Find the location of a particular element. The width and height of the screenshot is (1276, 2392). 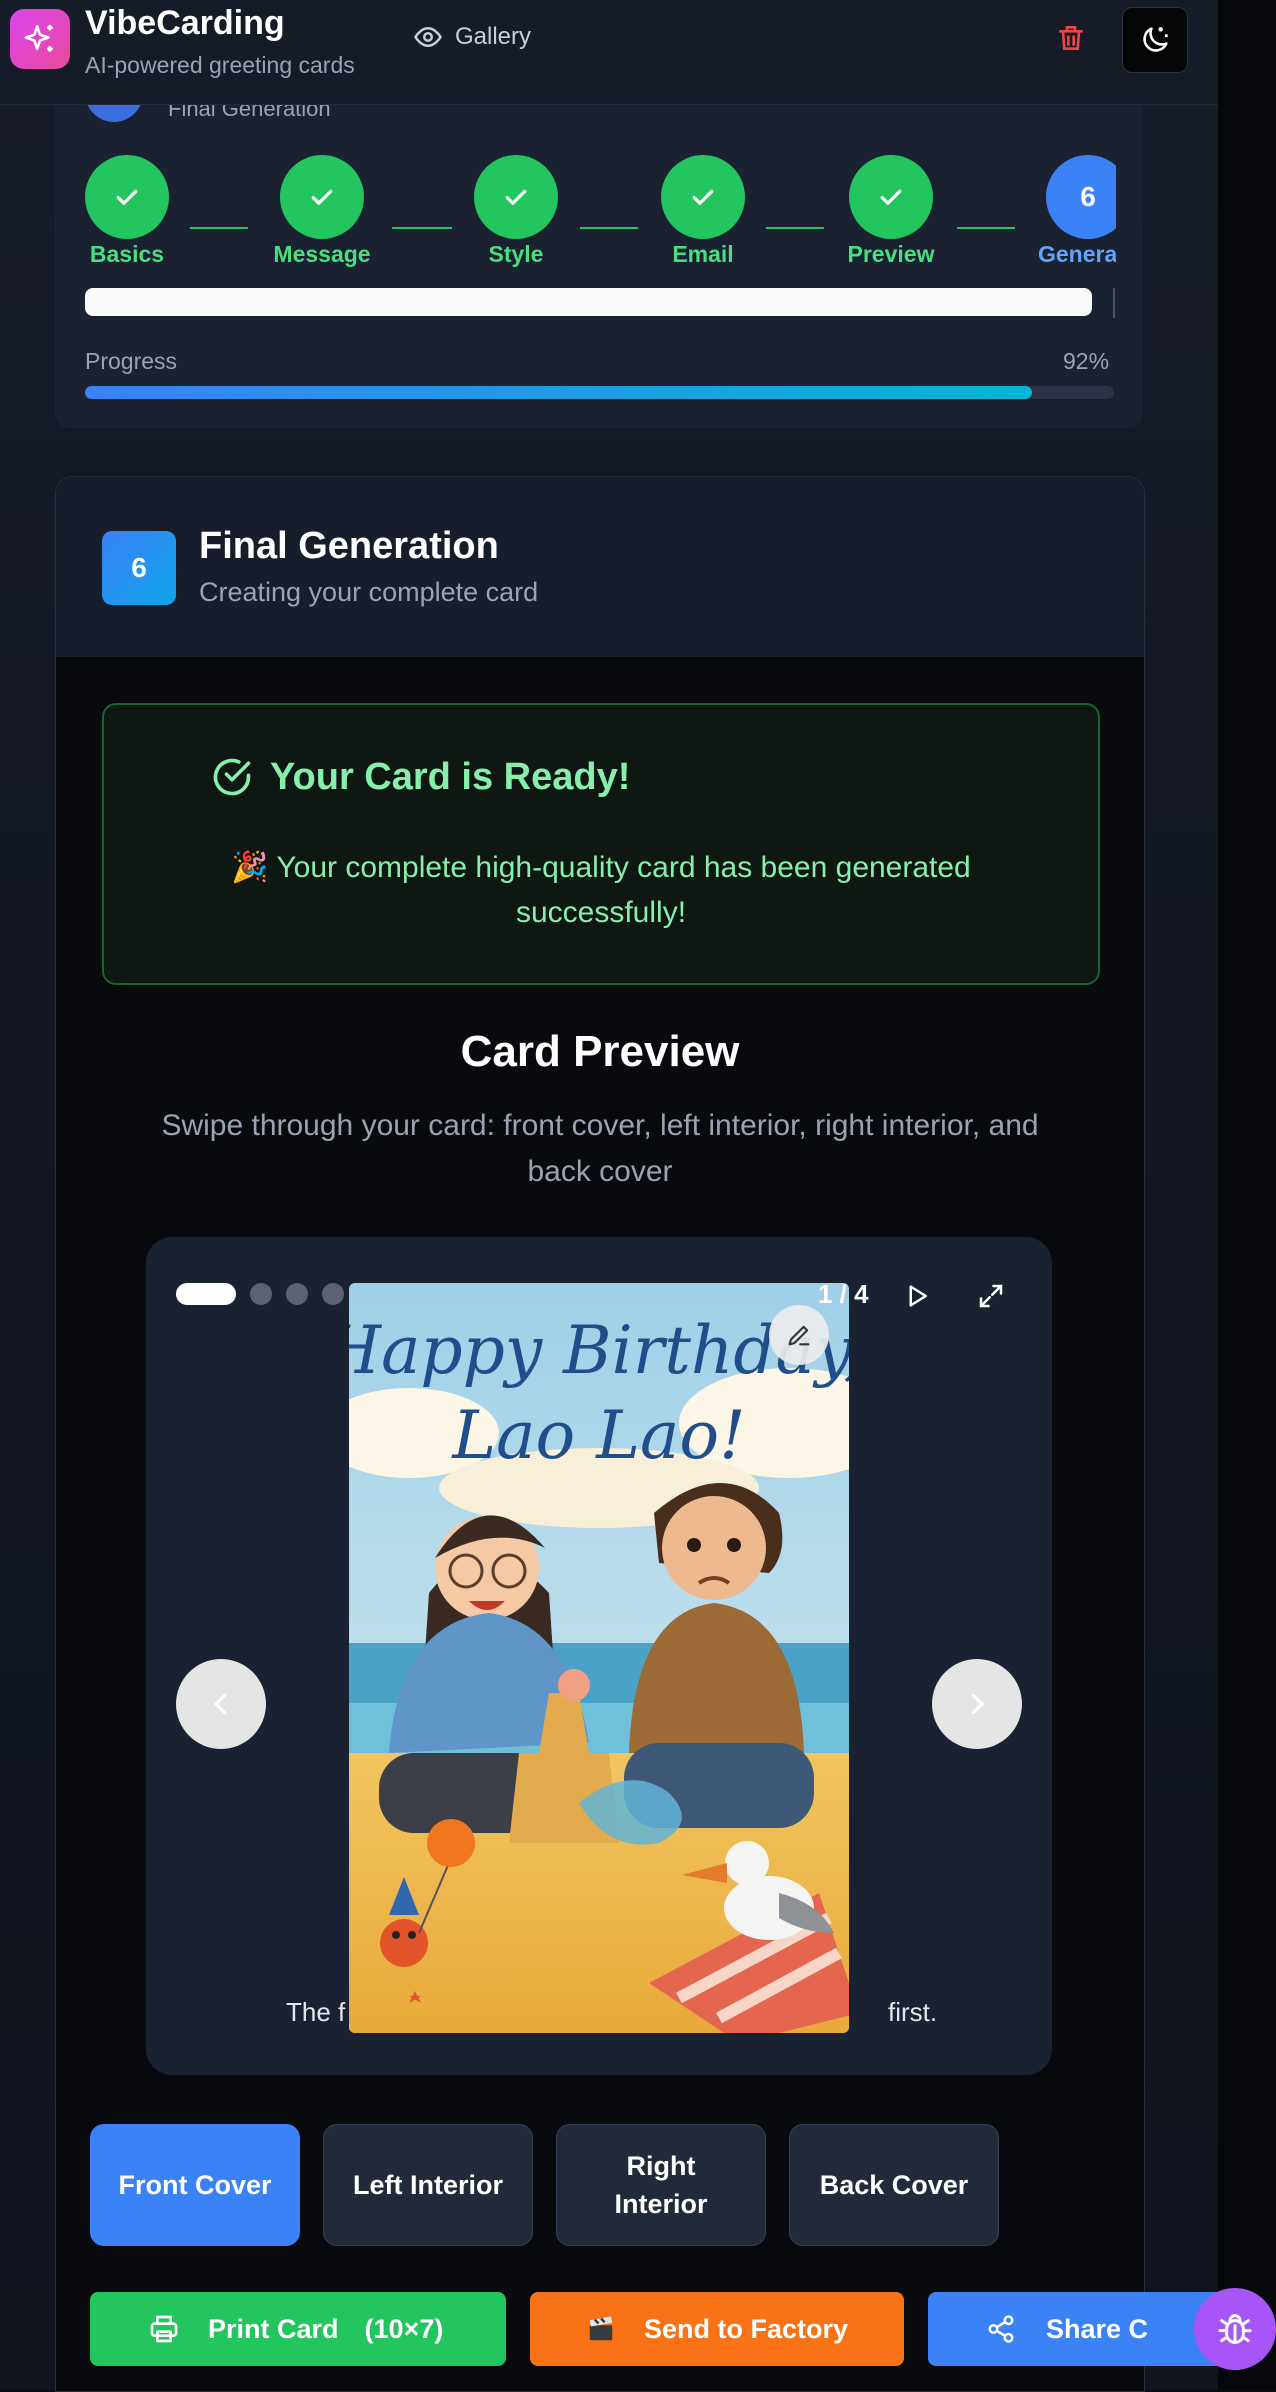

page-edge is located at coordinates (1247, 1195).